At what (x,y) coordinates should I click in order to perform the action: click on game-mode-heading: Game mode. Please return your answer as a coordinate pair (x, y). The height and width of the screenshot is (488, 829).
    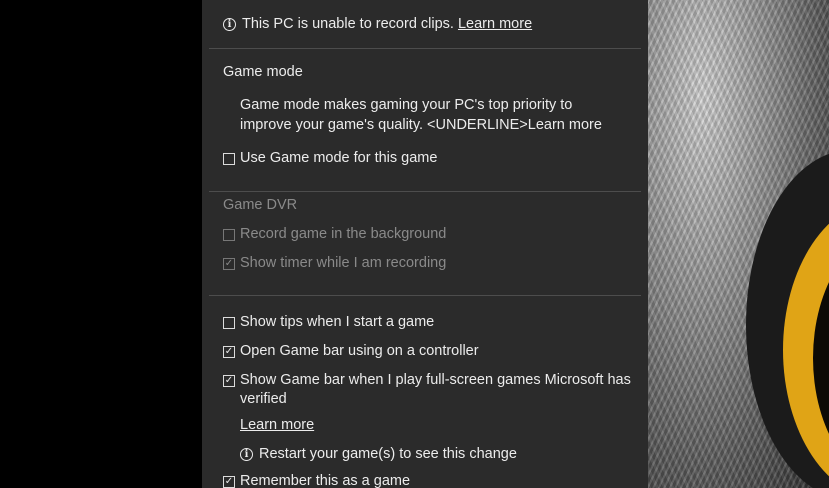
    Looking at the image, I should click on (263, 72).